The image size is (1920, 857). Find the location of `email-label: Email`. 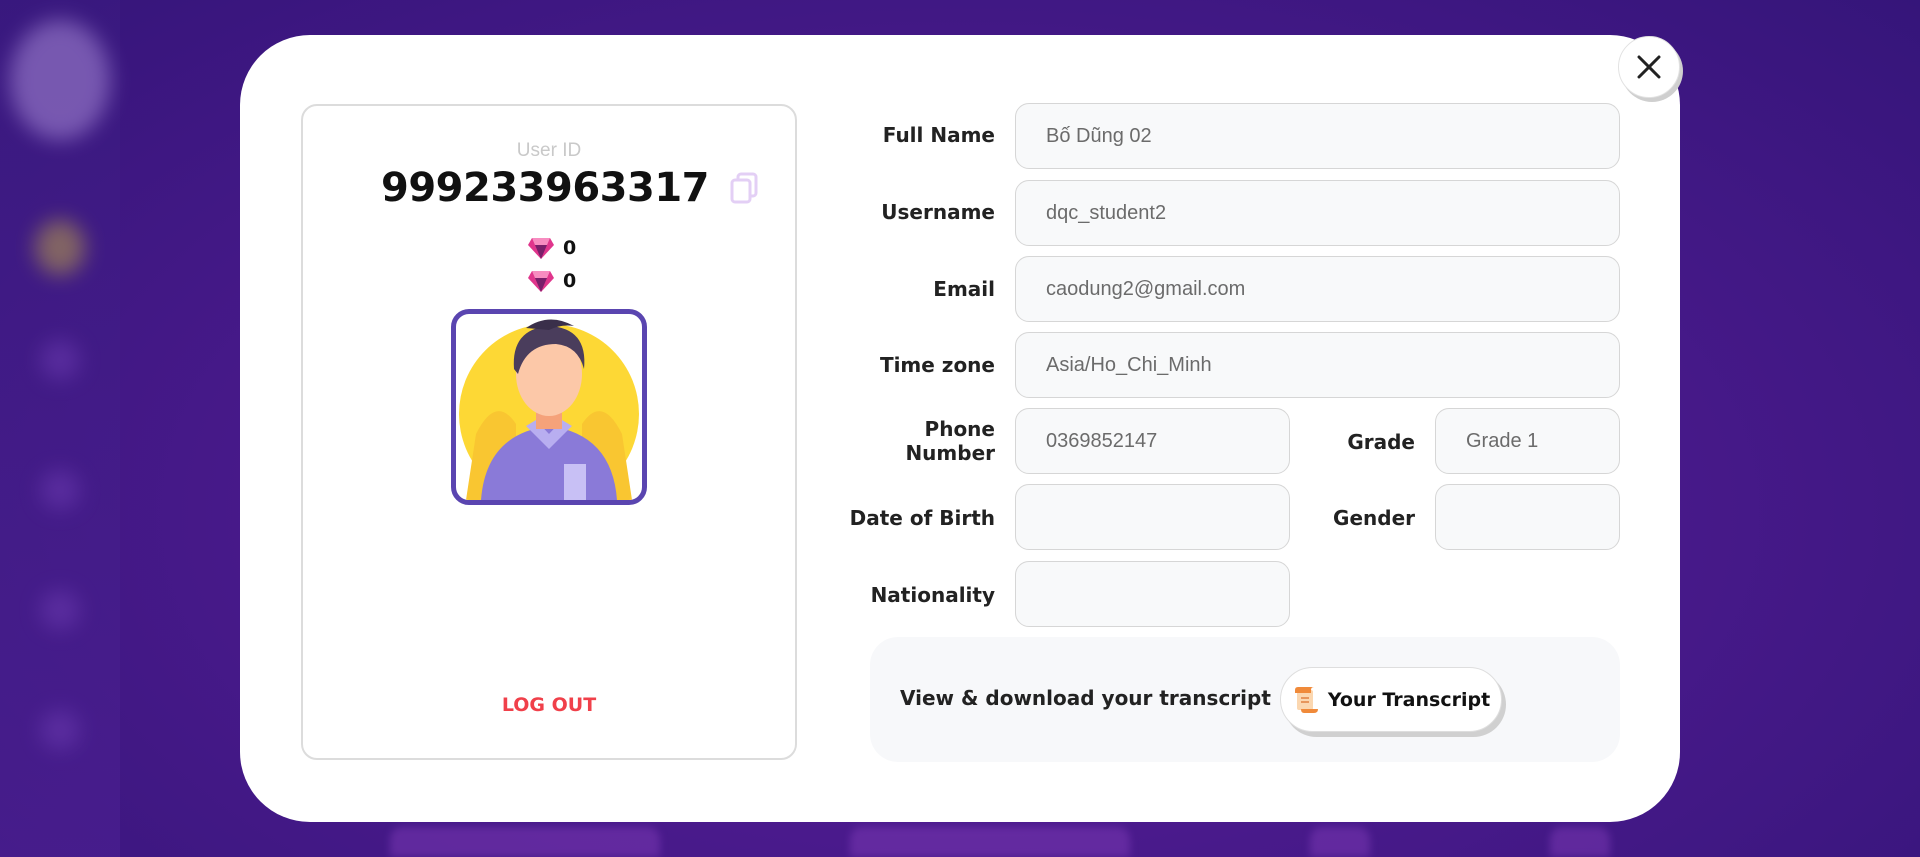

email-label: Email is located at coordinates (964, 289).